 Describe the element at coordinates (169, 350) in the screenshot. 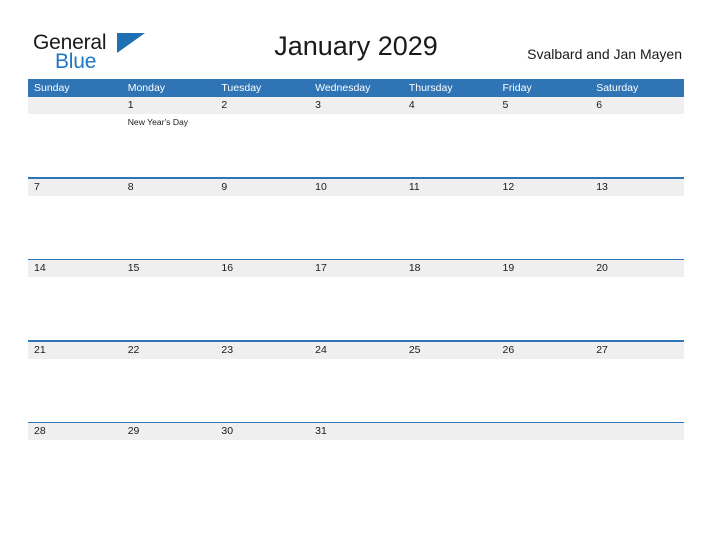

I see `day-number-22: 22` at that location.